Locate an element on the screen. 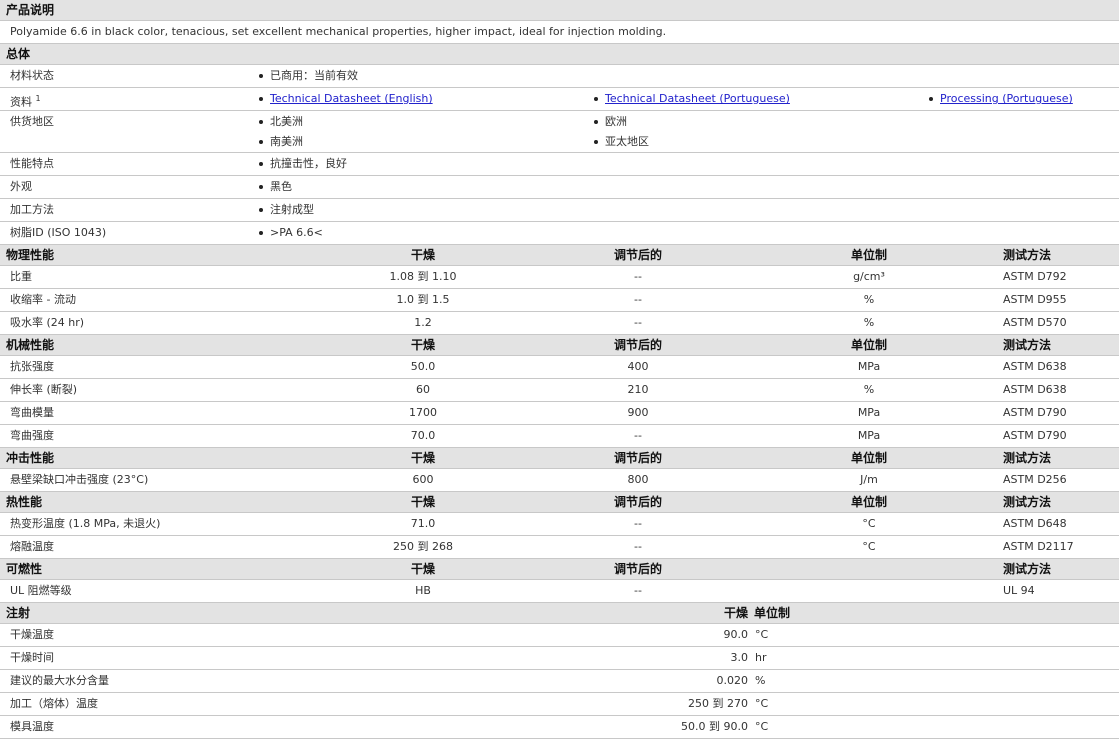 This screenshot has width=1119, height=739. row-status: 材料状态 已商用：当前有效 is located at coordinates (559, 76).